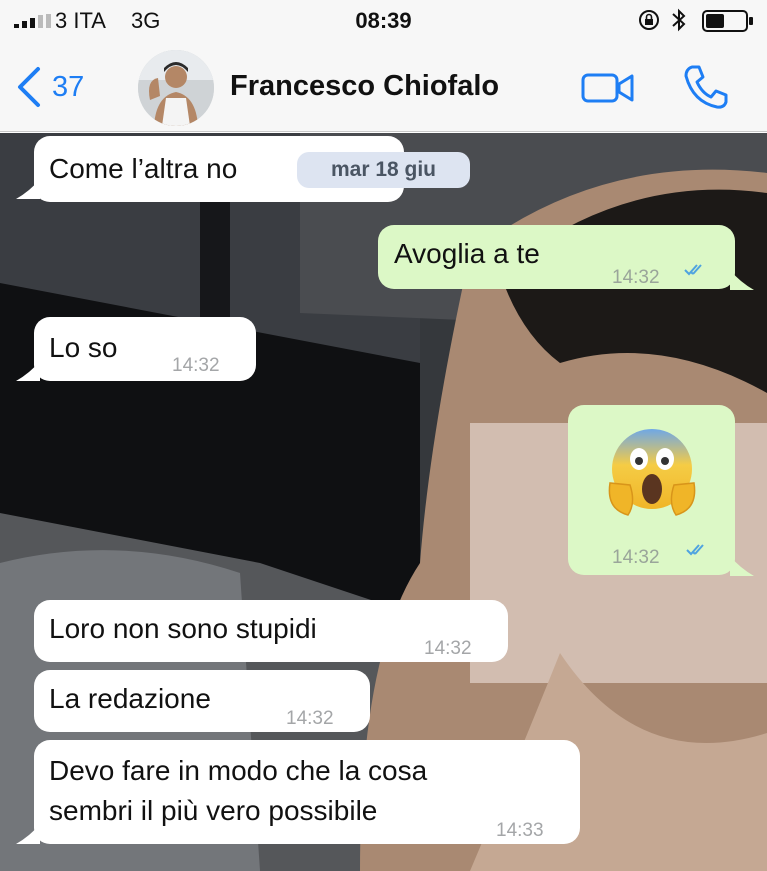 The image size is (767, 871). Describe the element at coordinates (83, 347) in the screenshot. I see `message-text: Lo so` at that location.